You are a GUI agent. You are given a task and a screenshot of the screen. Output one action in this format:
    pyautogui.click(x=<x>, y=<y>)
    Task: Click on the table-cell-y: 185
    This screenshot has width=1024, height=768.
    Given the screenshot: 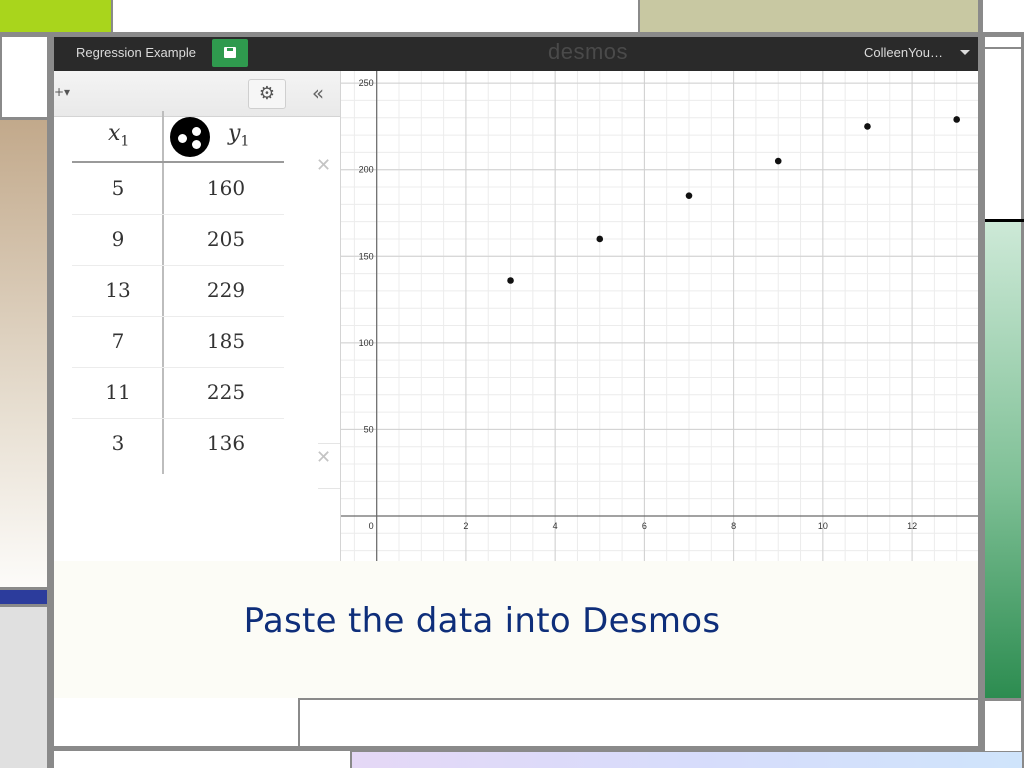 What is the action you would take?
    pyautogui.click(x=226, y=341)
    